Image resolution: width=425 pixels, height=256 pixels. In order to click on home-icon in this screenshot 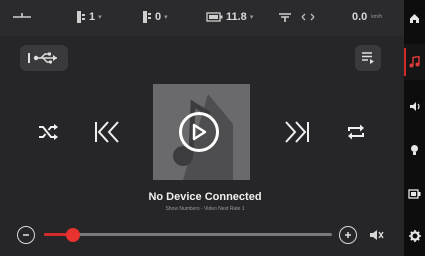, I will do `click(414, 18)`.